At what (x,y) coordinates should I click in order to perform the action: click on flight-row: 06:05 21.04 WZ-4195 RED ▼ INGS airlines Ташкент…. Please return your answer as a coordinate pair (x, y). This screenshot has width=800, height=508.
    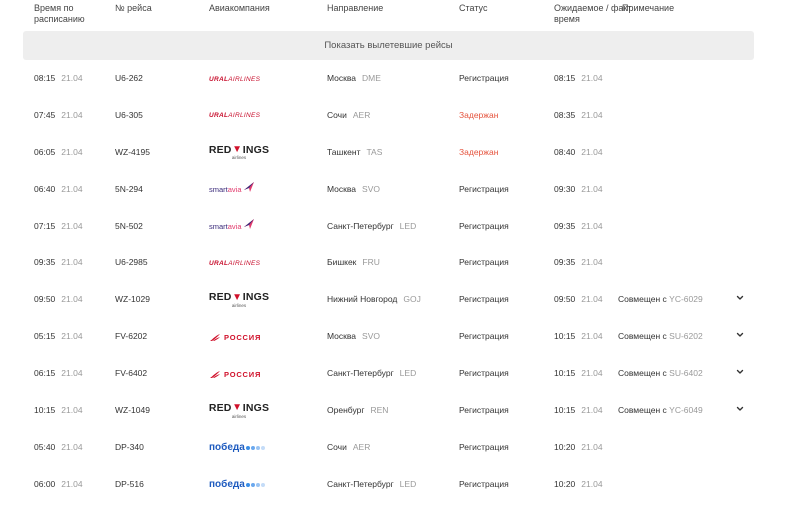
    Looking at the image, I should click on (400, 152).